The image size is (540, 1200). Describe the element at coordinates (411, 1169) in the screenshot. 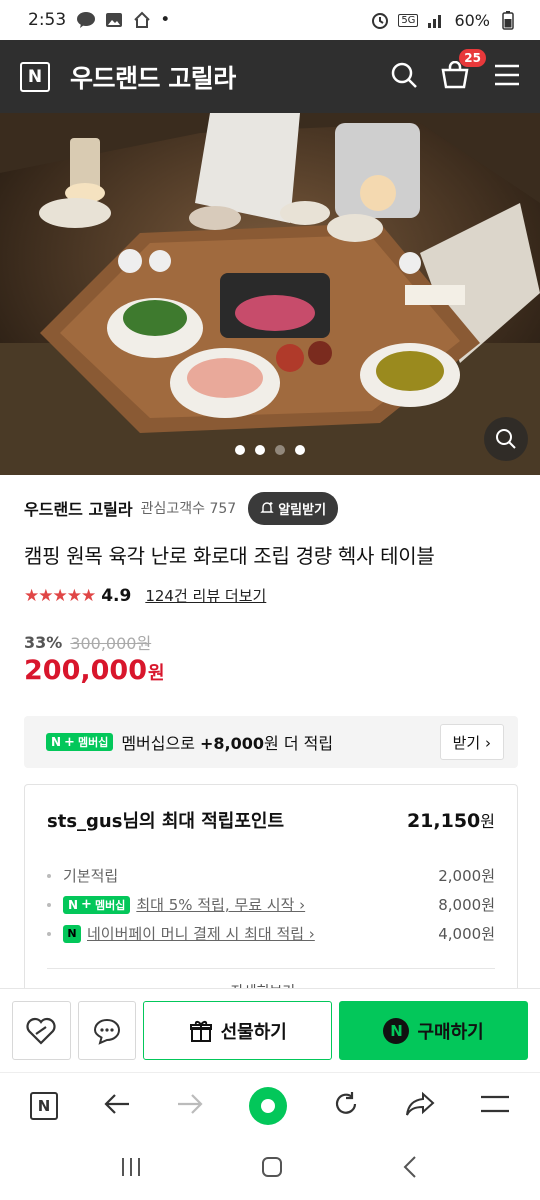

I see `back-icon` at that location.